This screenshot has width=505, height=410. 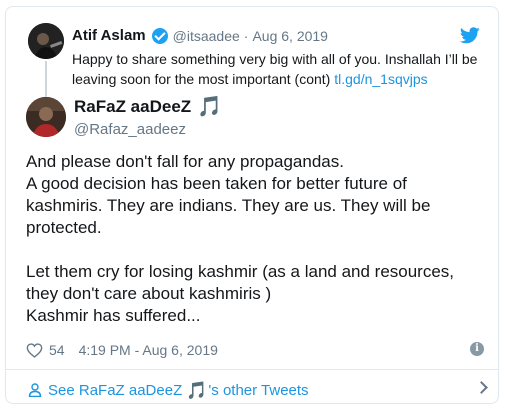 I want to click on tweet-timestamp: 4:19 PM - Aug 6, 2019, so click(x=148, y=350).